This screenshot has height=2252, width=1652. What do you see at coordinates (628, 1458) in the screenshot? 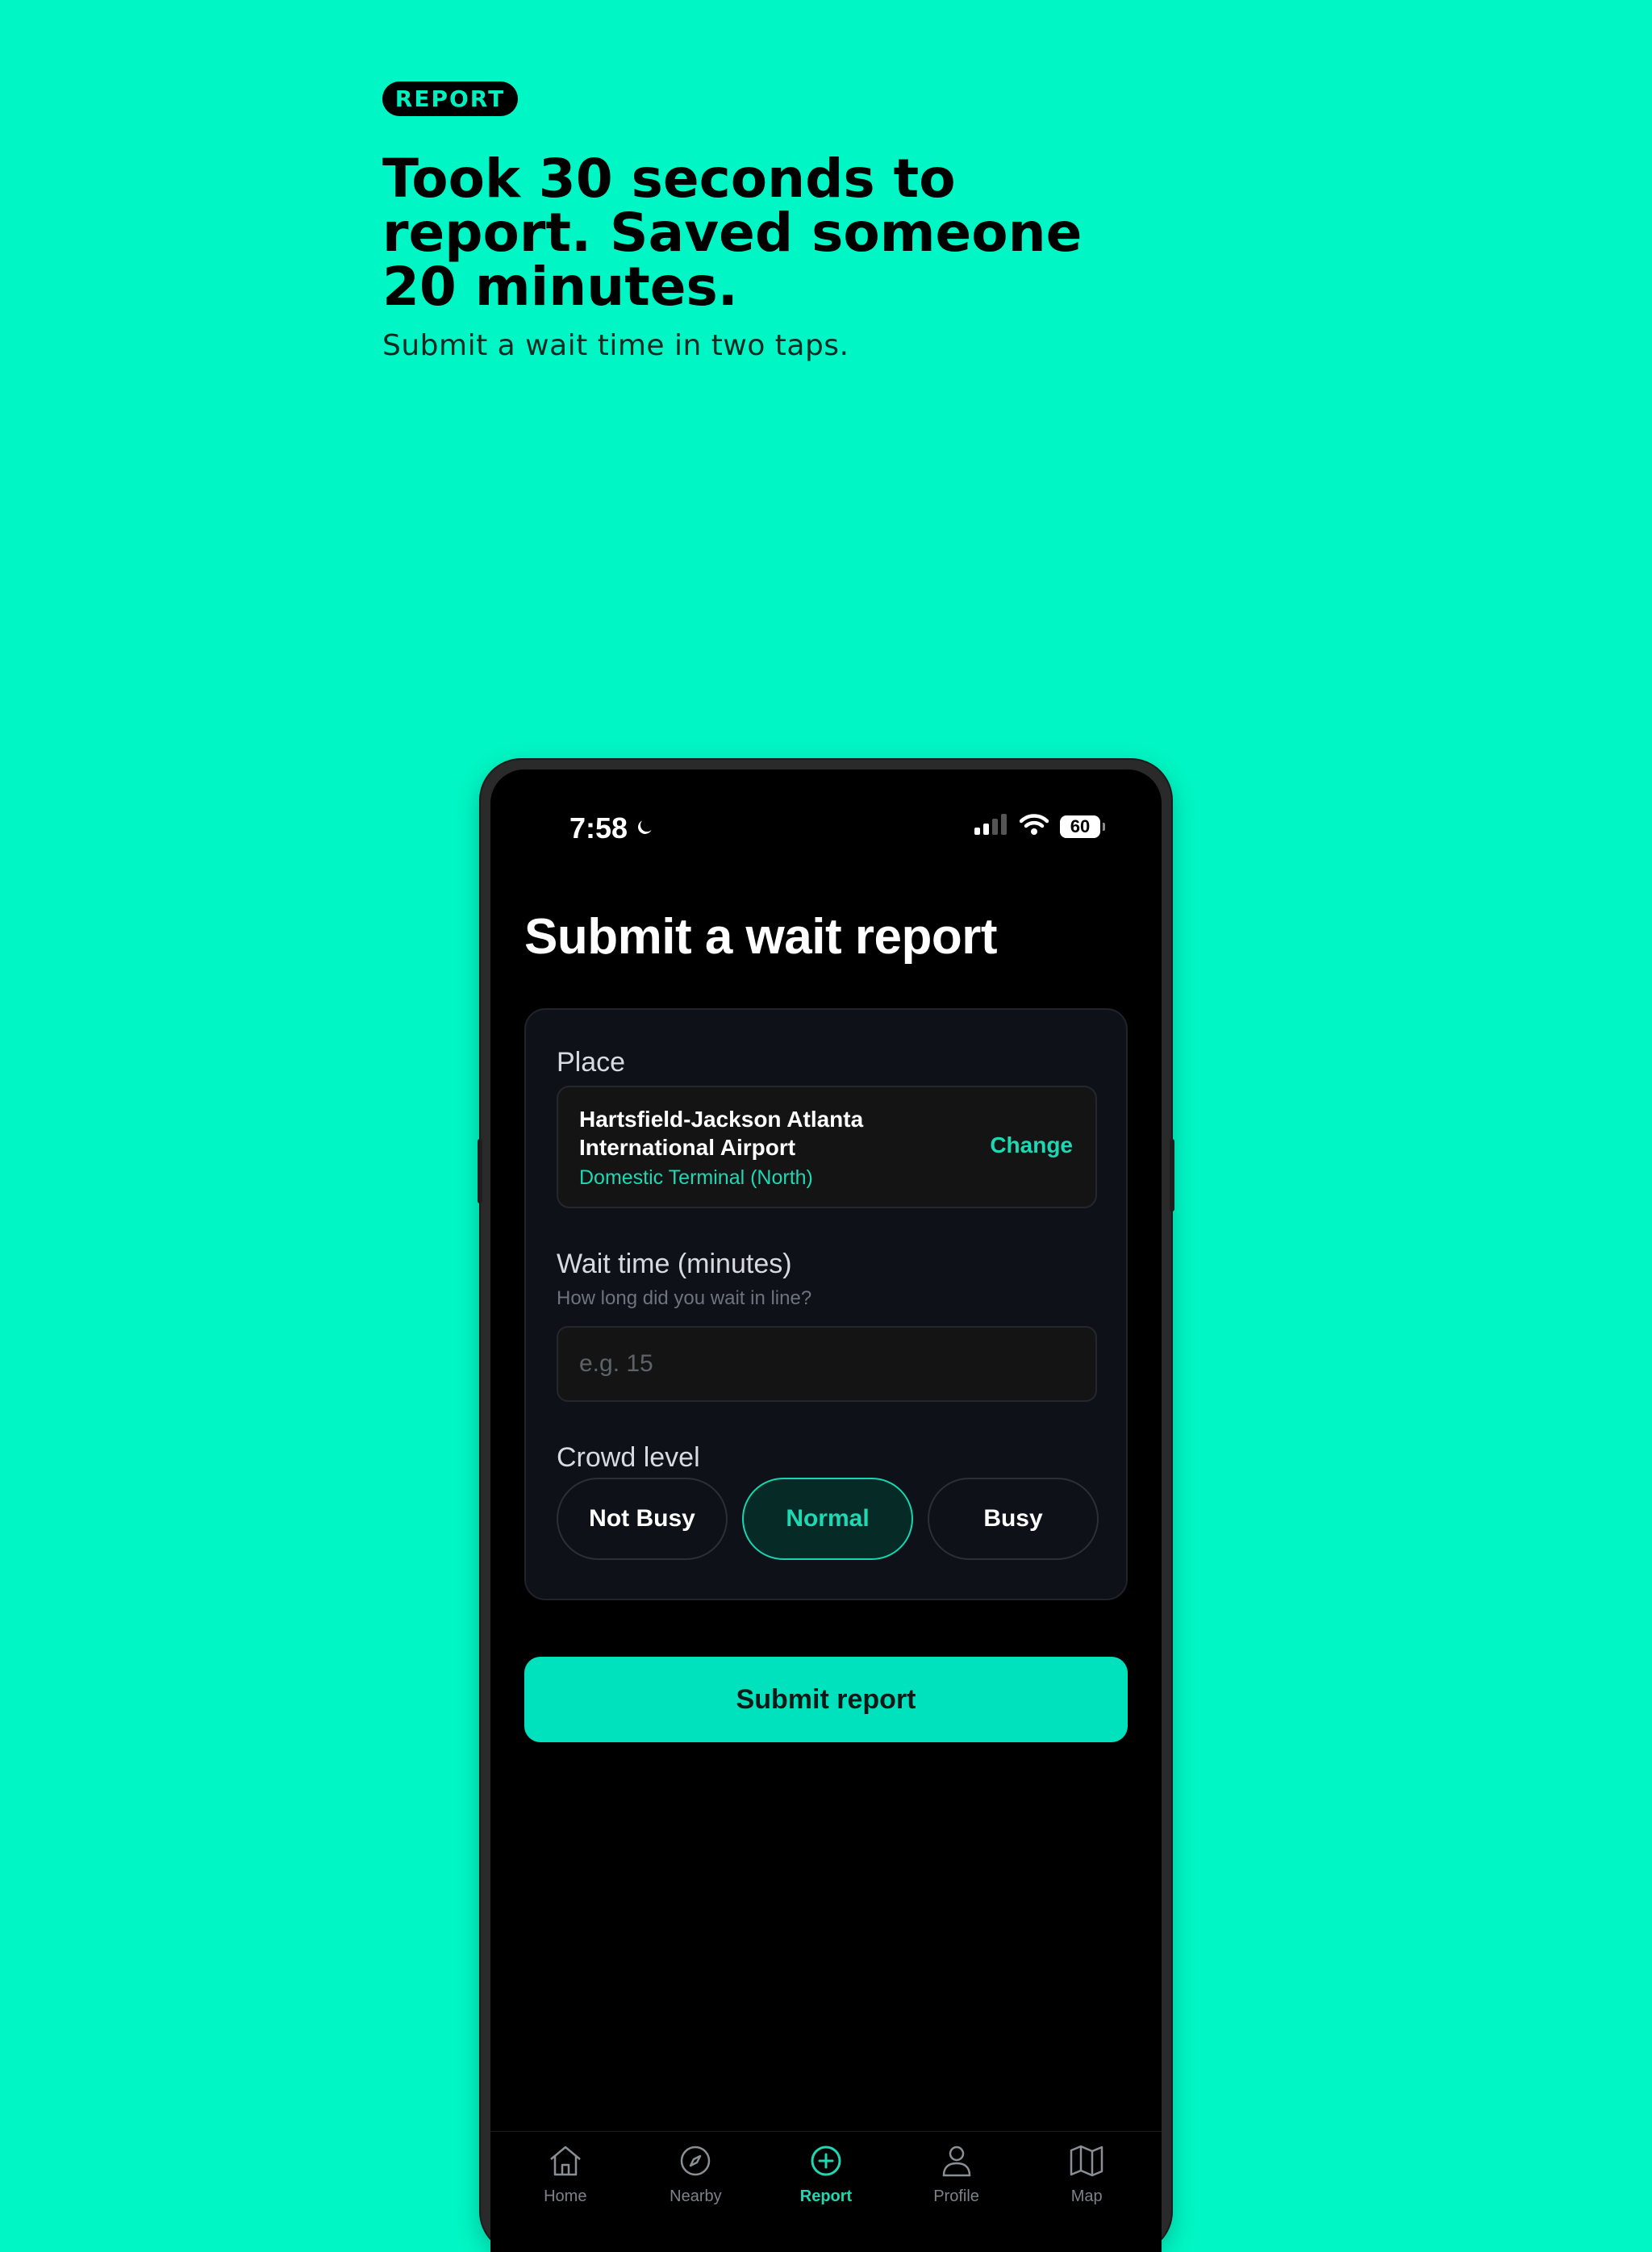
I see `crowd-level-label: Crowd level` at bounding box center [628, 1458].